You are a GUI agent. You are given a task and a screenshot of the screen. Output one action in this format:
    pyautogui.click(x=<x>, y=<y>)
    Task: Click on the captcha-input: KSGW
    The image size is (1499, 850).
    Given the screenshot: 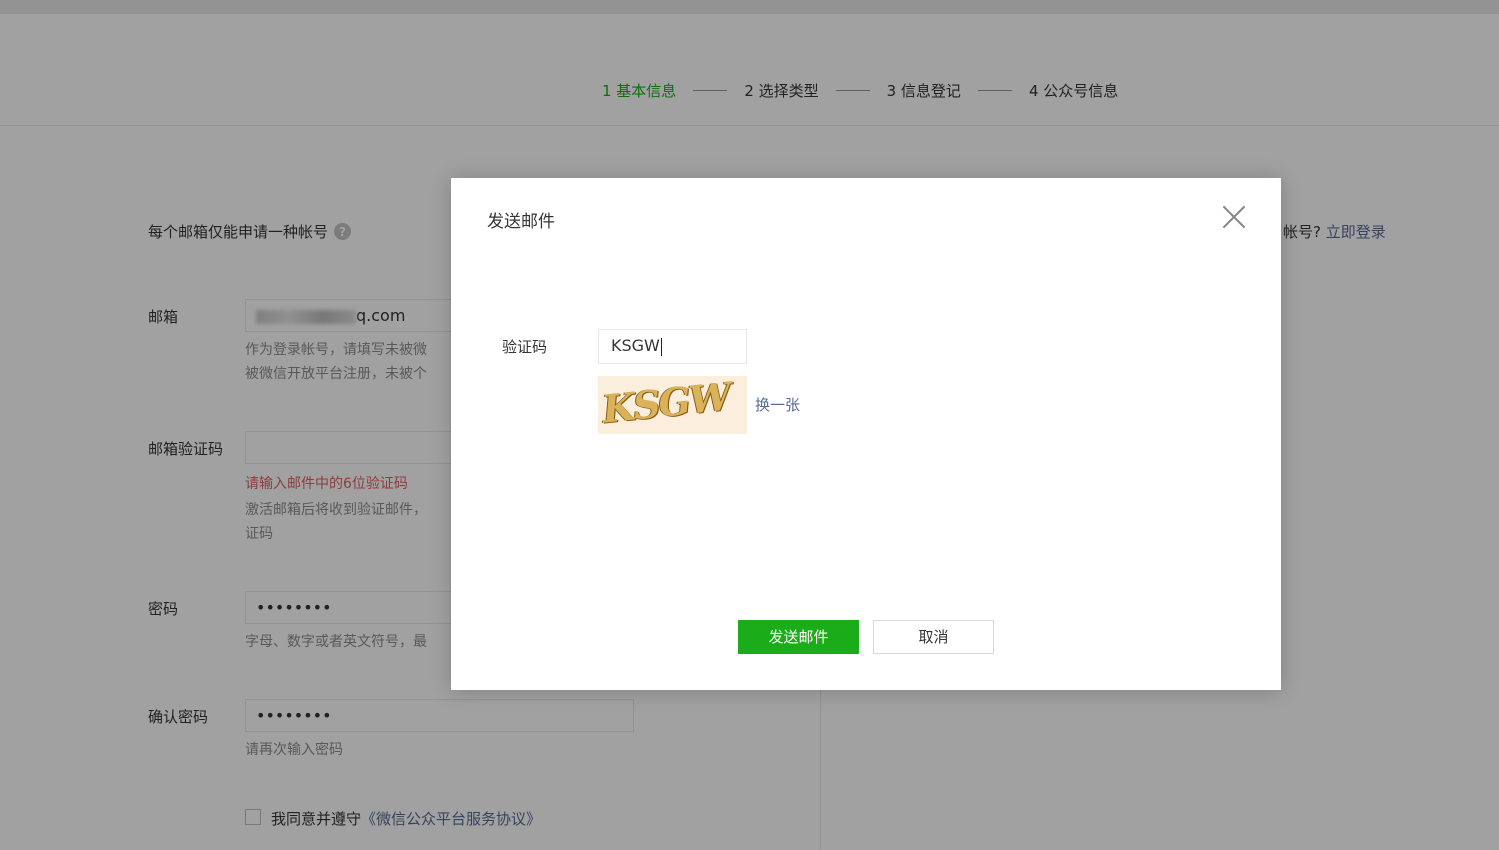 What is the action you would take?
    pyautogui.click(x=672, y=346)
    